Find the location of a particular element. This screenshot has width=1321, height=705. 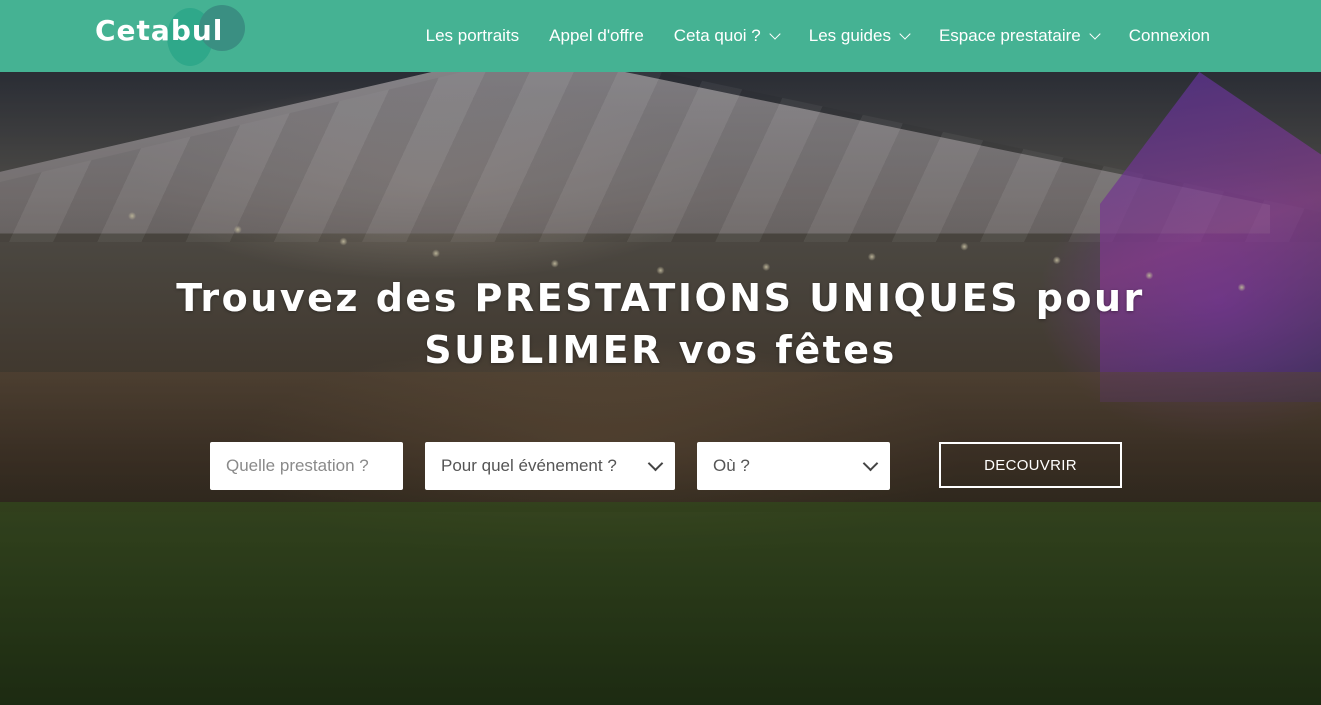

nav-label: Les guides is located at coordinates (849, 35).